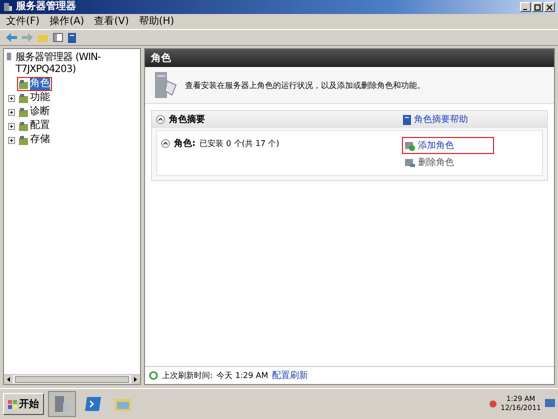 The image size is (558, 419). I want to click on menu-item: 帮助(H), so click(156, 22).